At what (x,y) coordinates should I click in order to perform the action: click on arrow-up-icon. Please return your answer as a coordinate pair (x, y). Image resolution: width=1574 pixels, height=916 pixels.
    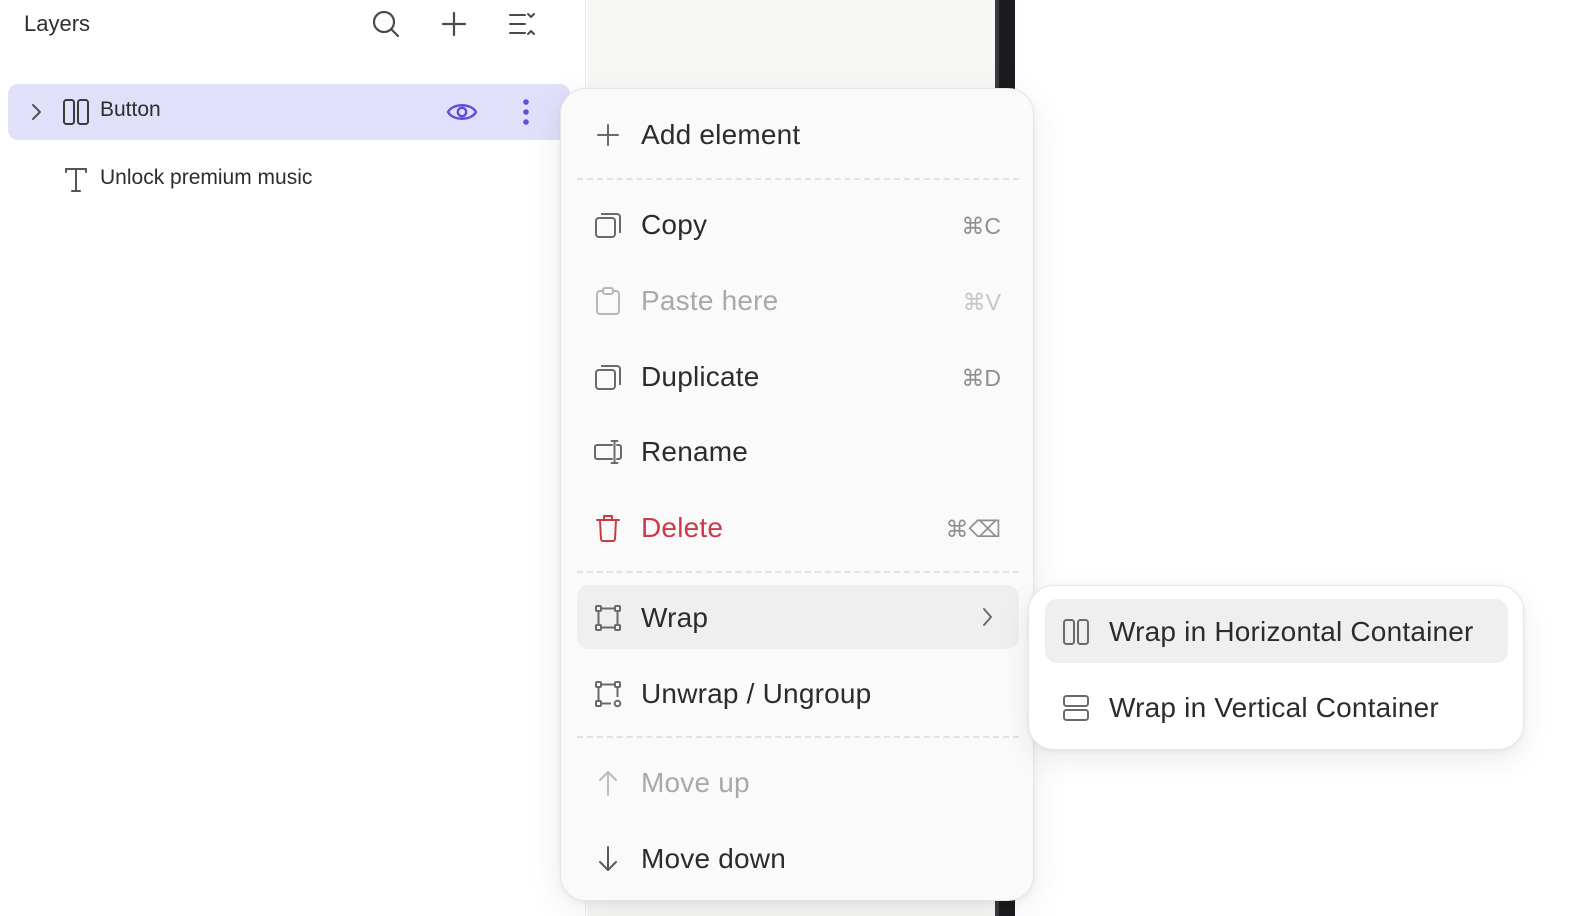
    Looking at the image, I should click on (608, 783).